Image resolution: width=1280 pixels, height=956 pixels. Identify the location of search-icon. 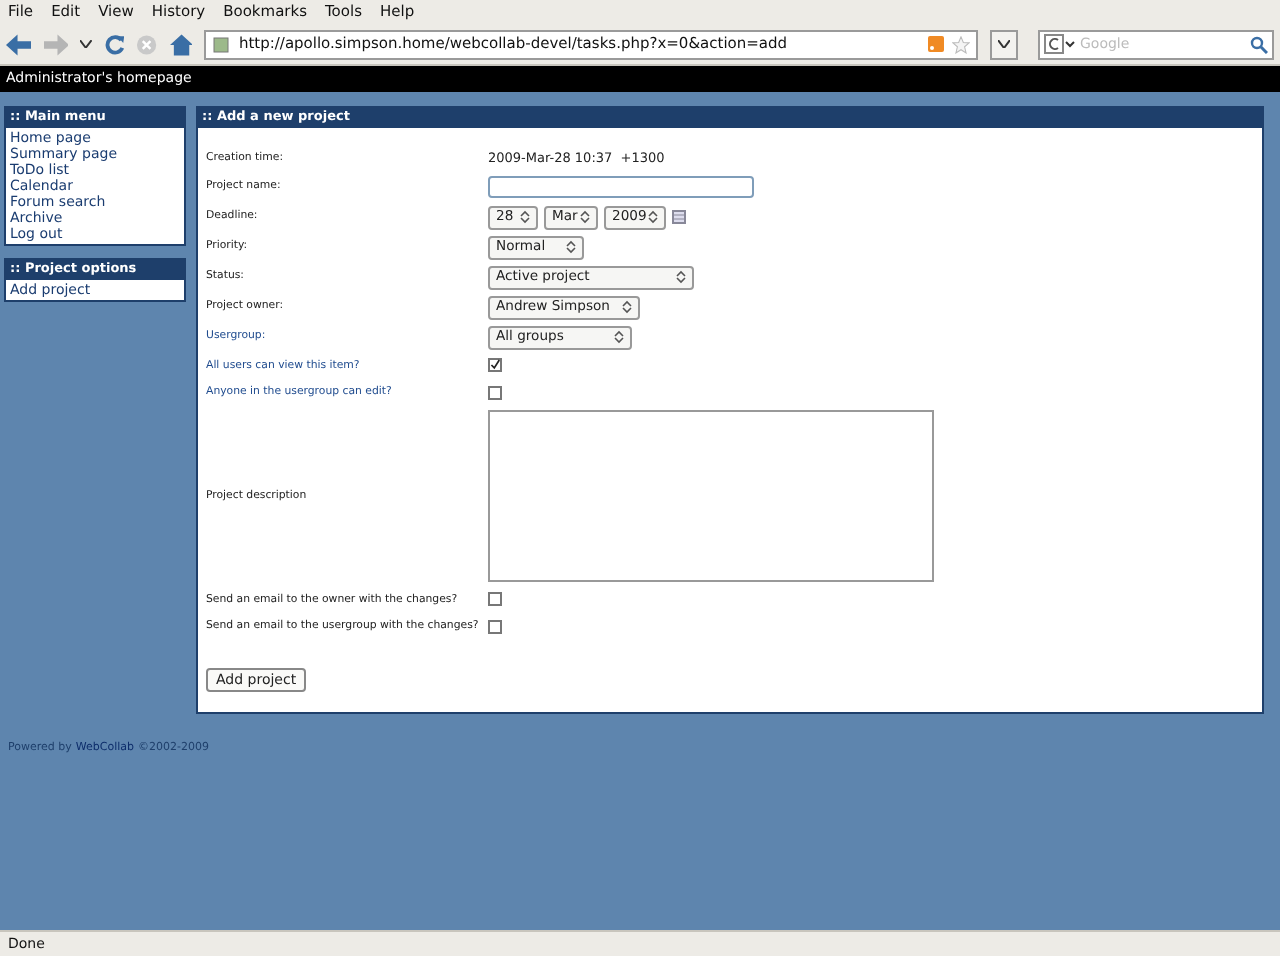
(1258, 44).